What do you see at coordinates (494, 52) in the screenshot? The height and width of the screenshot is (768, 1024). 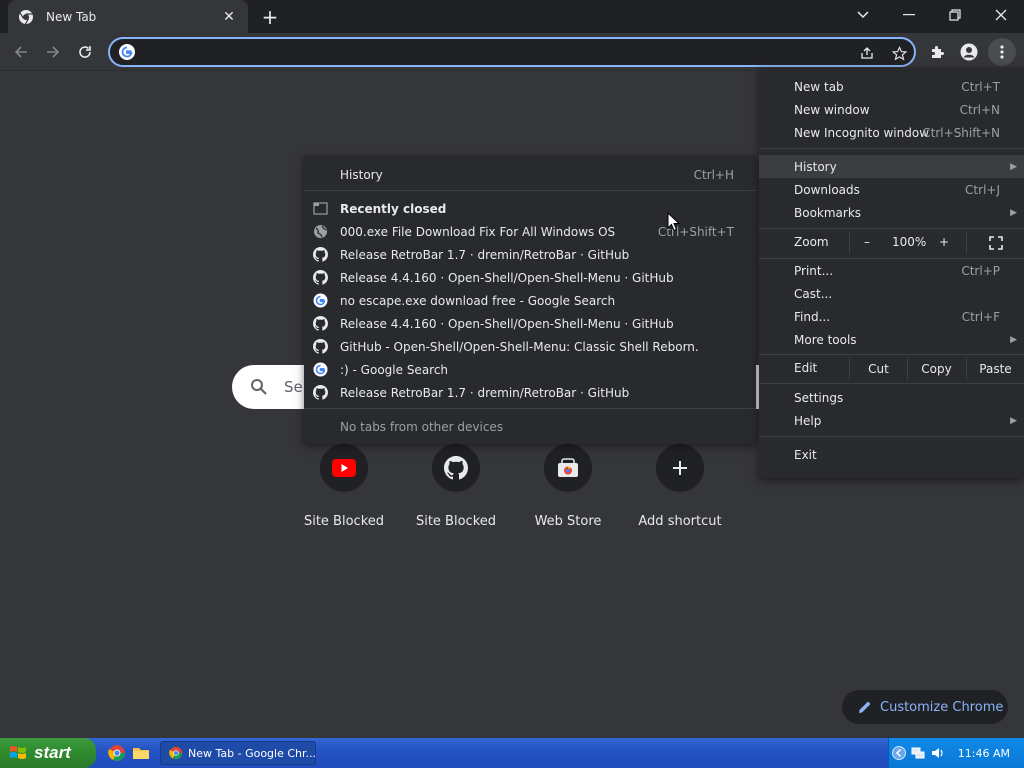 I see `address-input` at bounding box center [494, 52].